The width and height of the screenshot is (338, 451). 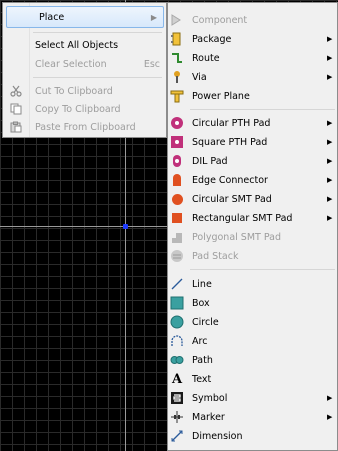 I want to click on submenu-item-circular-pth-pad-label: Circular PTH Pad, so click(x=231, y=123).